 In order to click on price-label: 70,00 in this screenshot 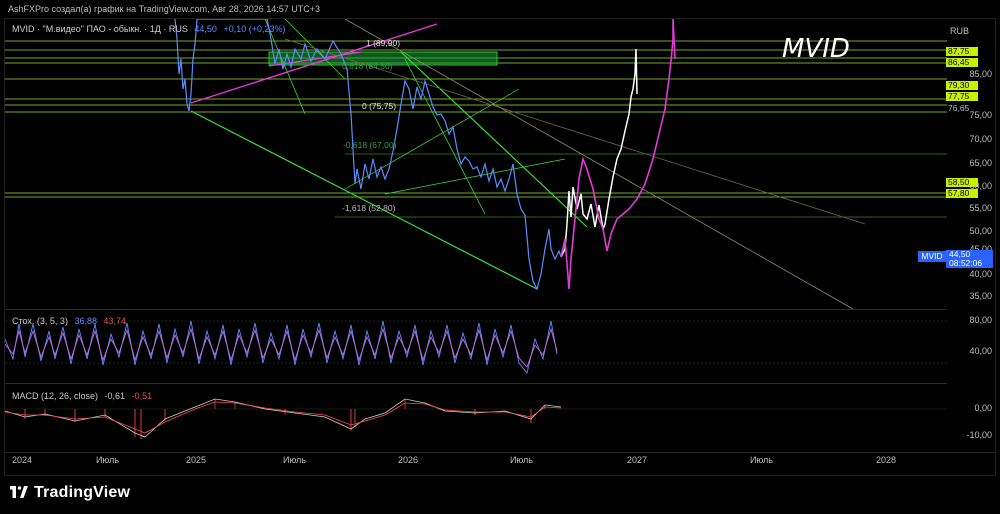, I will do `click(980, 139)`.